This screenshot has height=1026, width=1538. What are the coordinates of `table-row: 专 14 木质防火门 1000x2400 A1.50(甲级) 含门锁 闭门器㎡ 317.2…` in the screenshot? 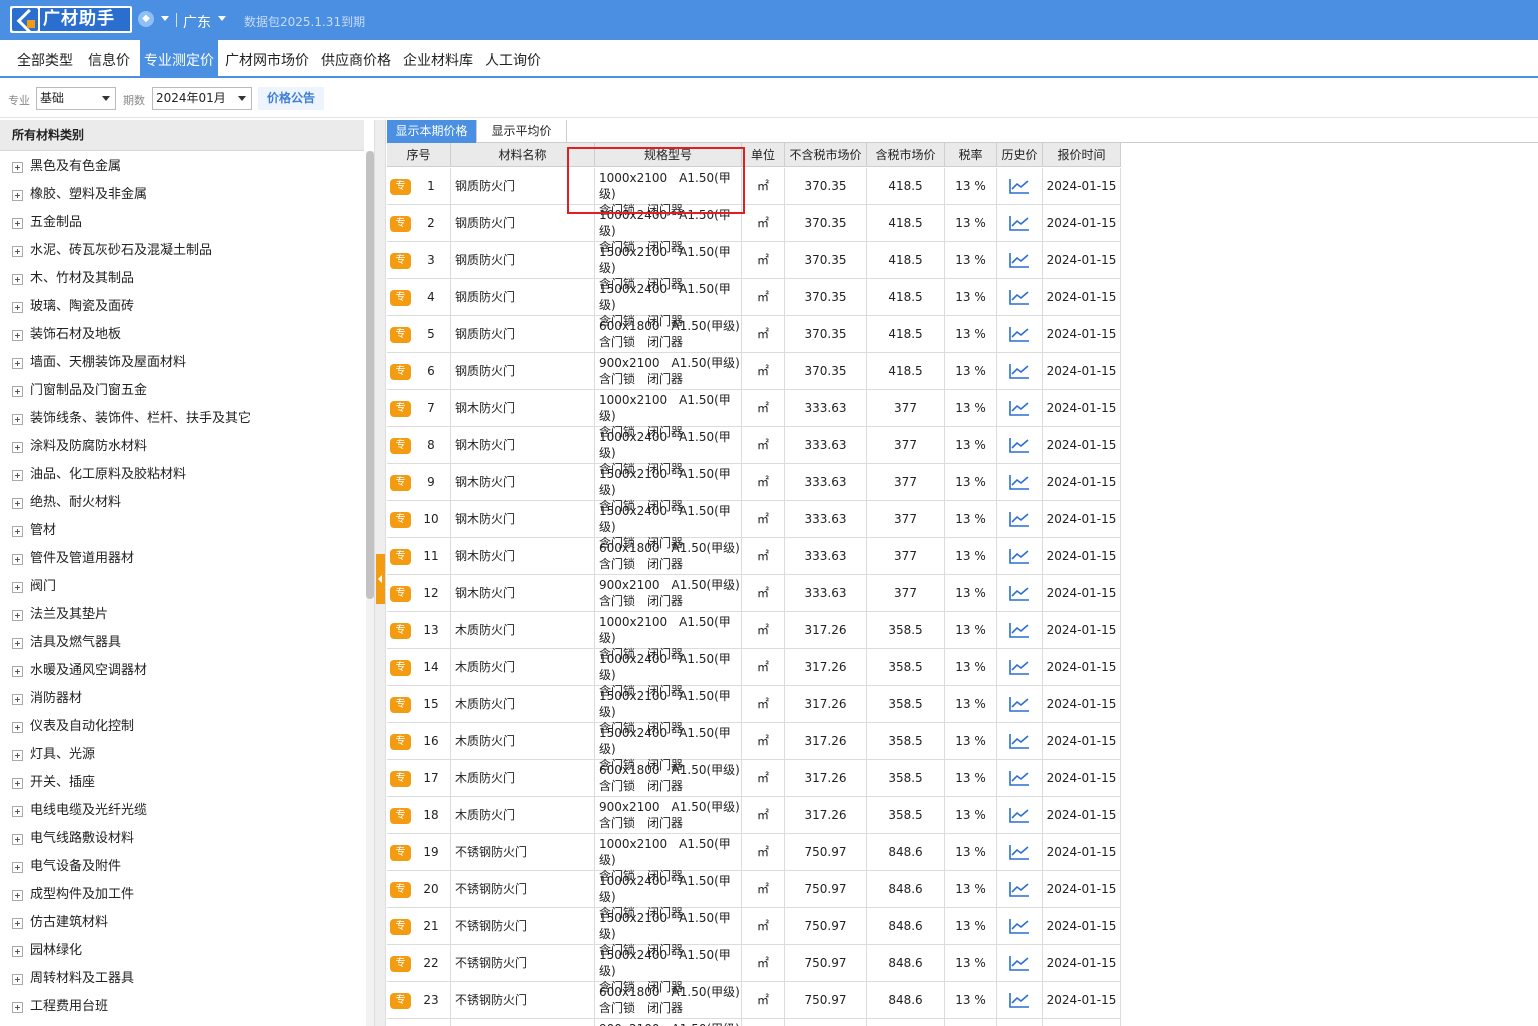 It's located at (754, 673).